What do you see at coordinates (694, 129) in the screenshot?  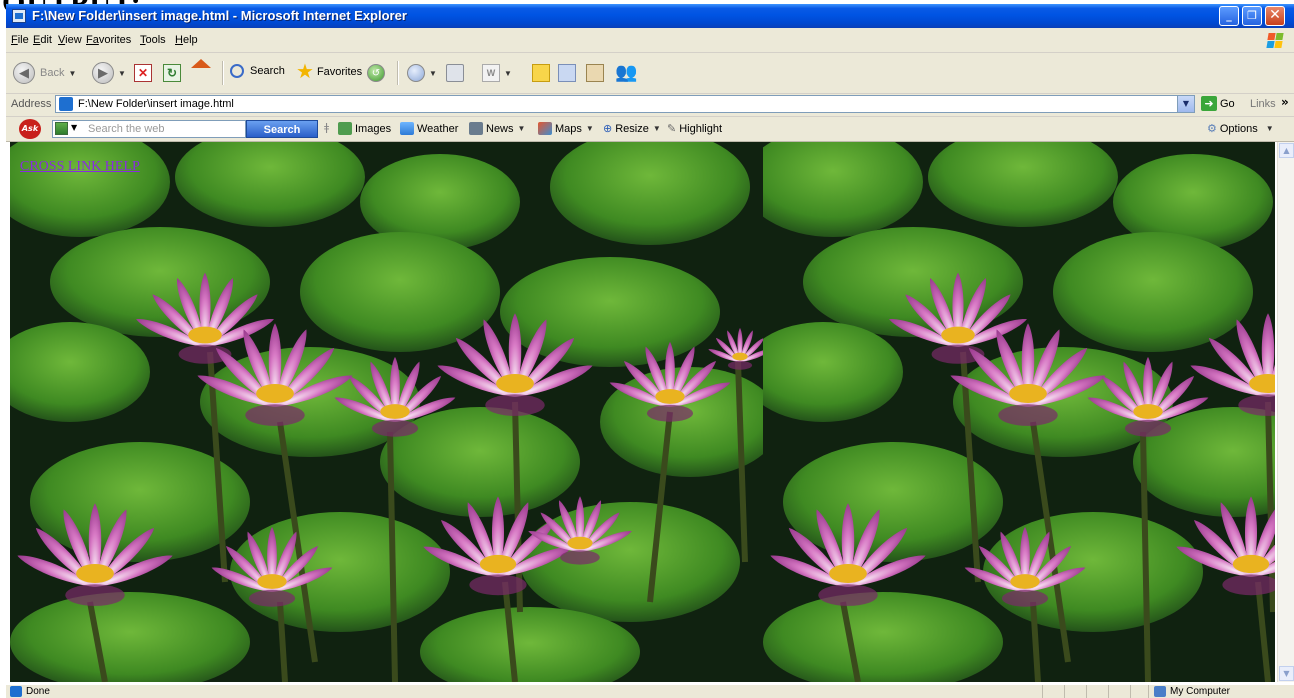 I see `highlight-button: ✎ Highlight` at bounding box center [694, 129].